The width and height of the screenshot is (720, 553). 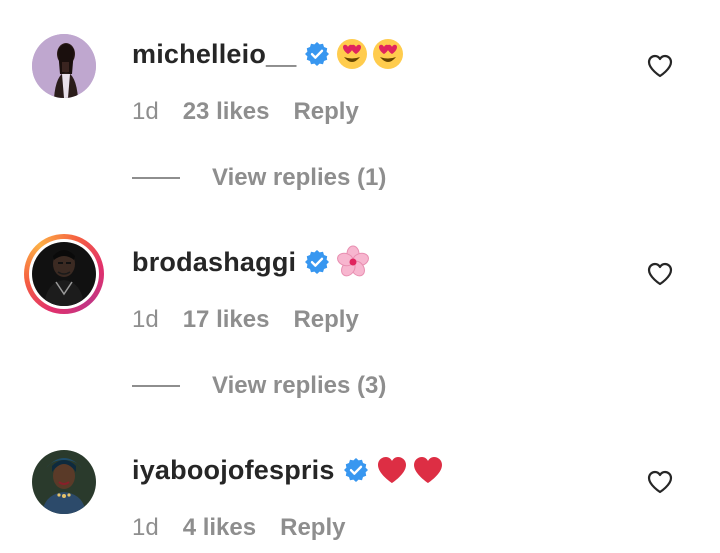 I want to click on comment-meta: 1d 4 likes Reply, so click(x=238, y=528).